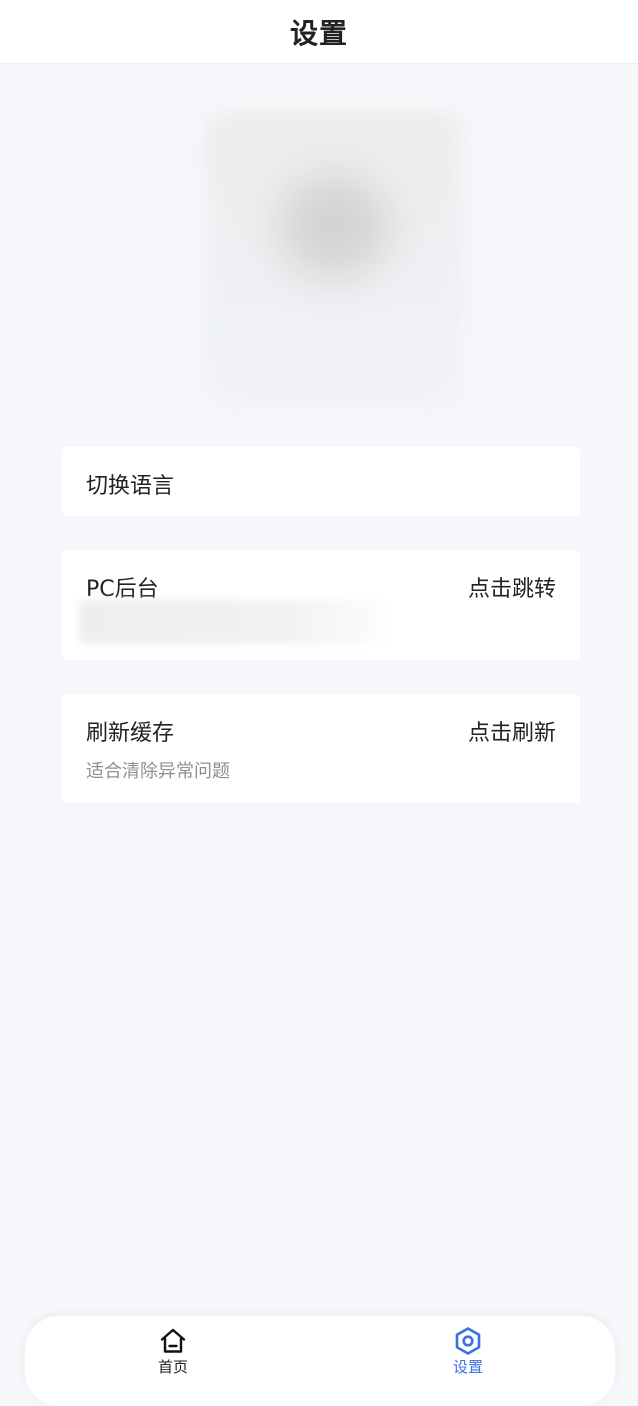 The height and width of the screenshot is (1406, 638). I want to click on header-bar: 设置, so click(319, 32).